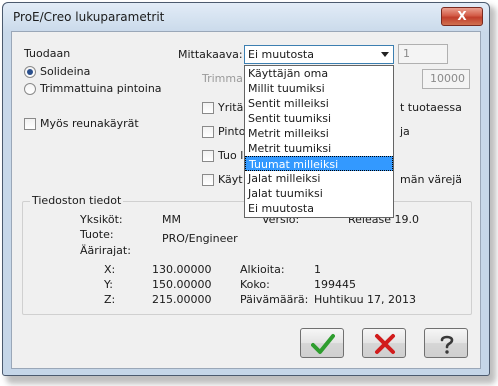 This screenshot has height=386, width=498. Describe the element at coordinates (200, 238) in the screenshot. I see `product-value: PRO/Engineer` at that location.